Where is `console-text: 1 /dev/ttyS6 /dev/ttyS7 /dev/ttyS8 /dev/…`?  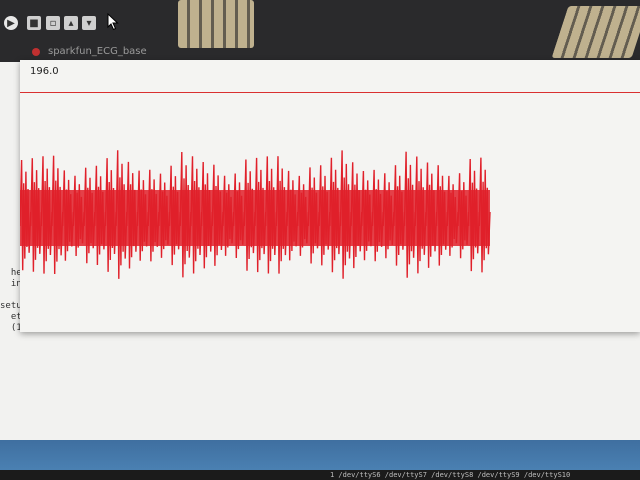
console-text: 1 /dev/ttyS6 /dev/ttyS7 /dev/ttyS8 /dev/… is located at coordinates (450, 475).